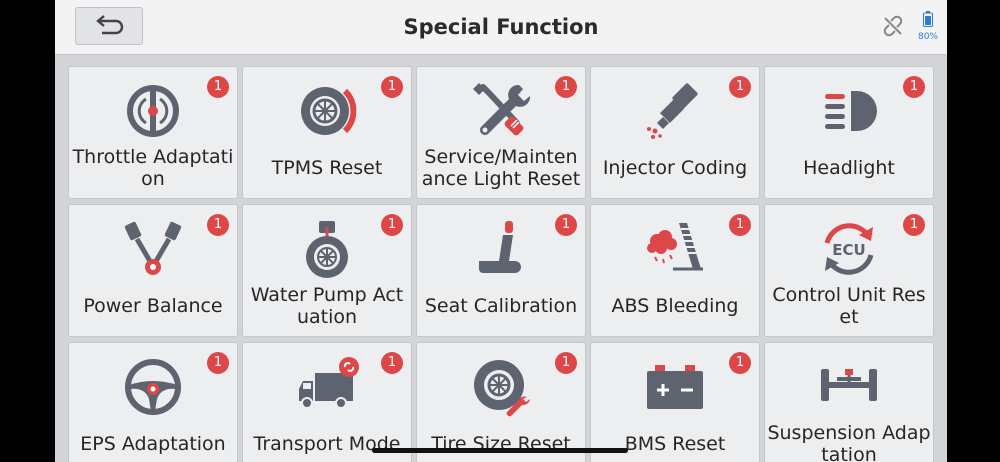 The image size is (1000, 462). Describe the element at coordinates (675, 387) in the screenshot. I see `battery-bms-icon` at that location.